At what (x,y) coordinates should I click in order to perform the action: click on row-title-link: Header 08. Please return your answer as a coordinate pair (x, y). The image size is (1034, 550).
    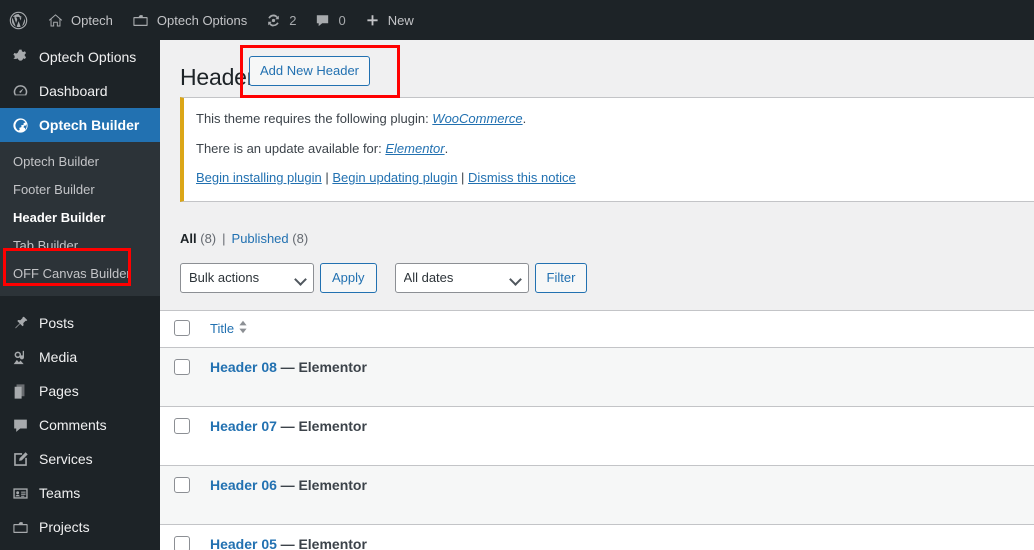
    Looking at the image, I should click on (243, 367).